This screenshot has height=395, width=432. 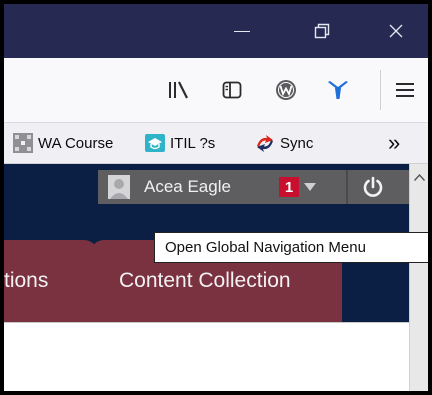 I want to click on power-icon, so click(x=373, y=186).